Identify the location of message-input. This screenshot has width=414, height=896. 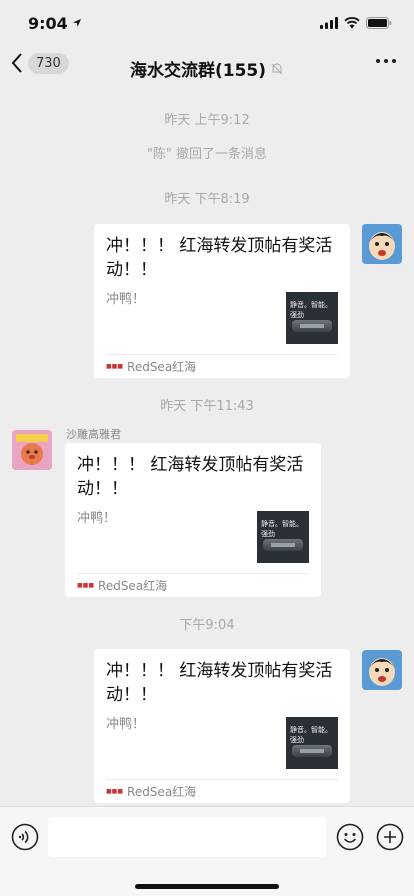
(187, 837).